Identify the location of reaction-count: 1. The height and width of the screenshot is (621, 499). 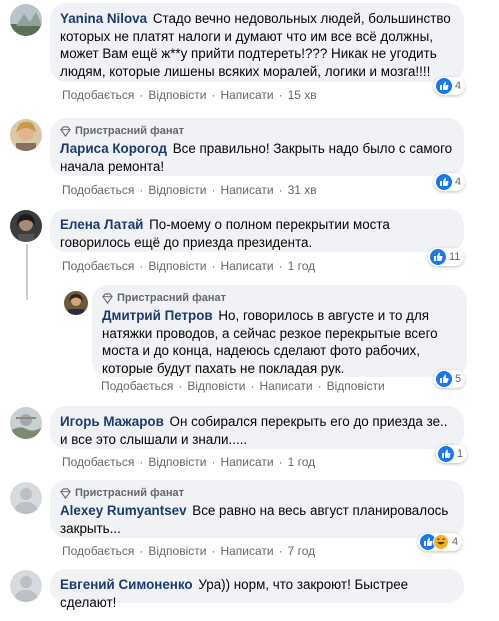
(452, 454).